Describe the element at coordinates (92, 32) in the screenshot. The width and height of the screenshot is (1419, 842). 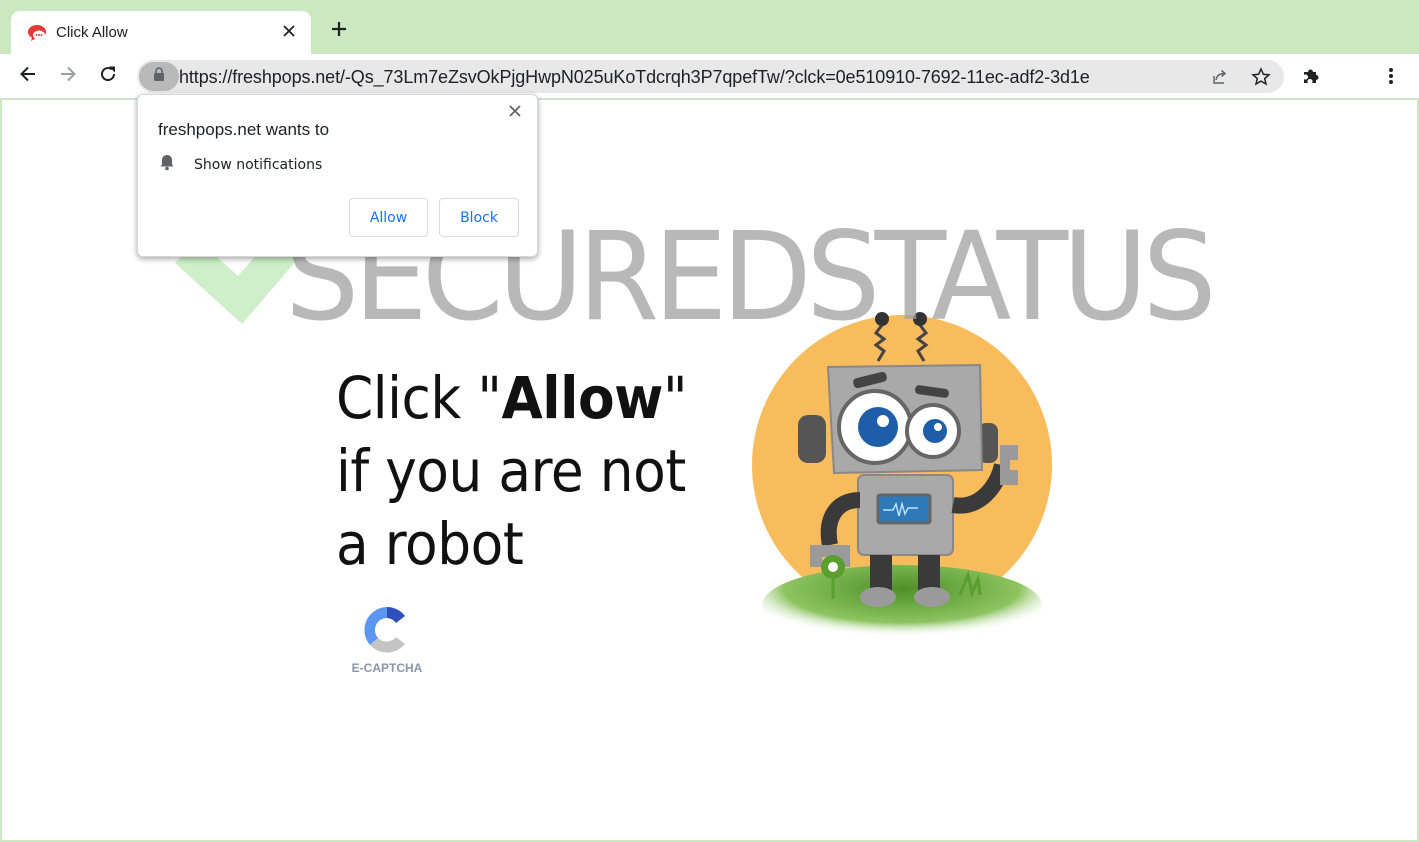
I see `tab-title: Click Allow` at that location.